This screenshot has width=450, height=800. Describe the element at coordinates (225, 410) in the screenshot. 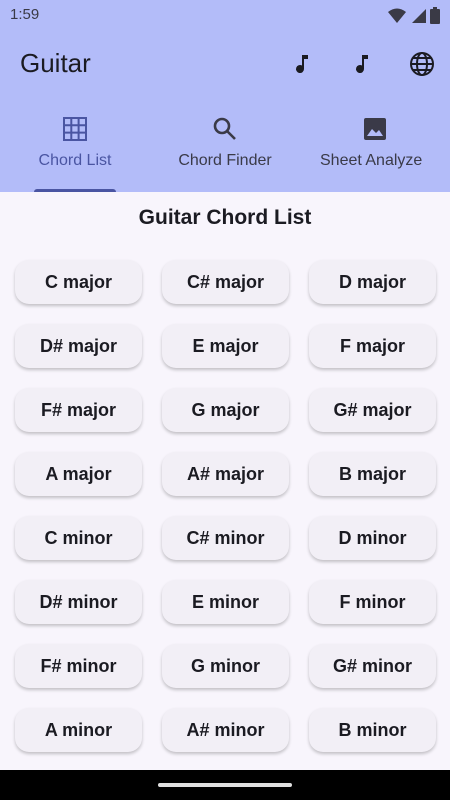

I see `chord-button: G major` at that location.